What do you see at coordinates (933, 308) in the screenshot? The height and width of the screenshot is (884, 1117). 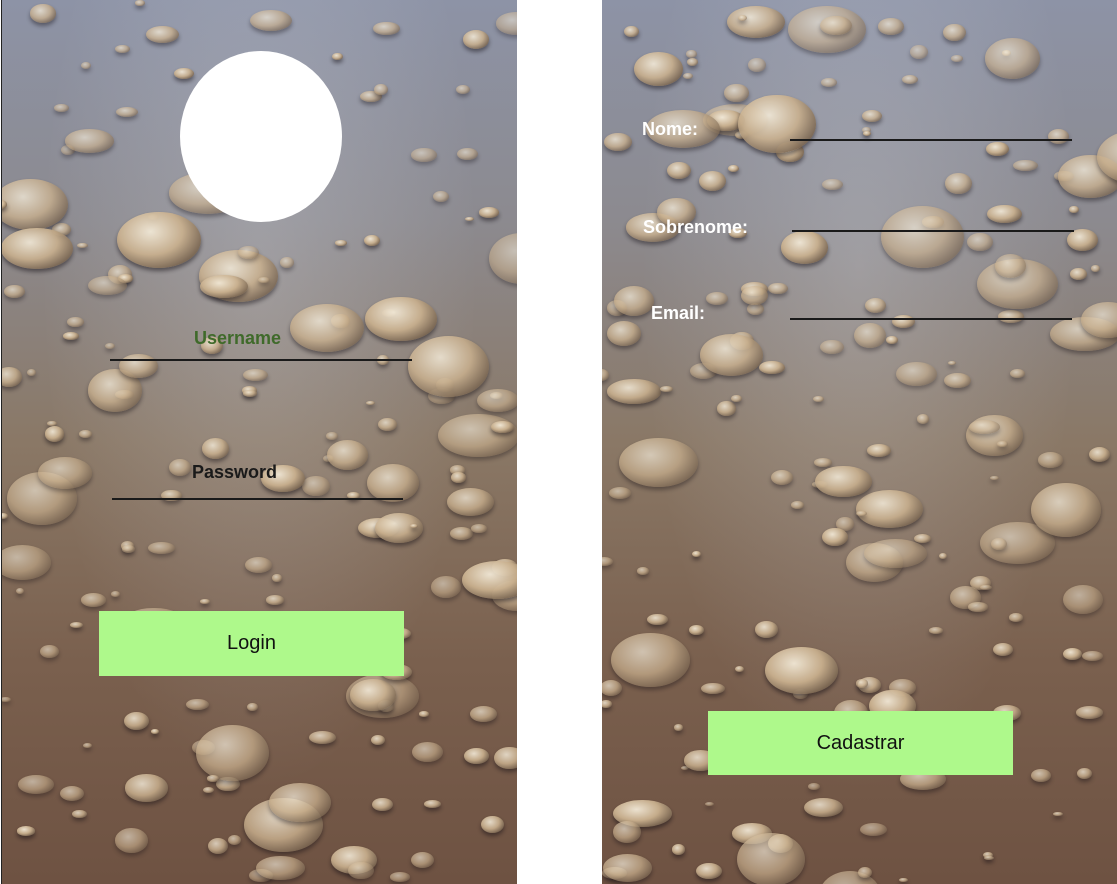 I see `email-input` at bounding box center [933, 308].